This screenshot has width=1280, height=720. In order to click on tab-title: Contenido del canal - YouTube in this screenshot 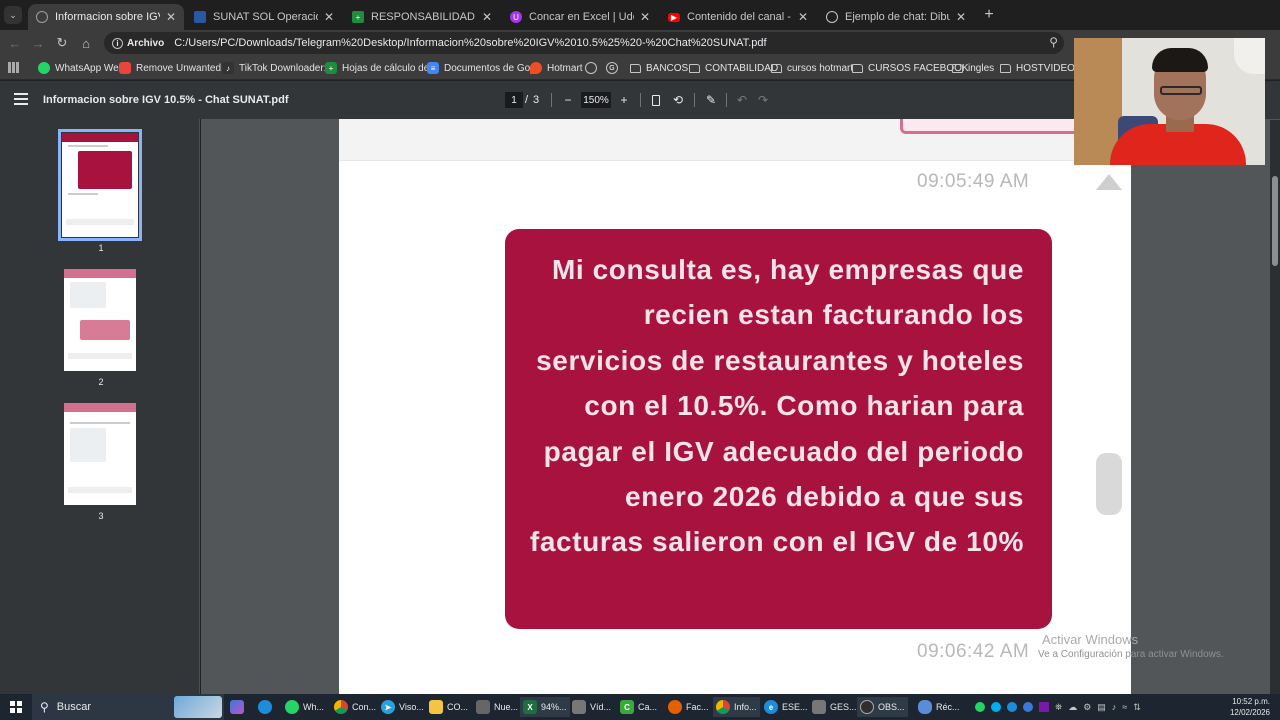, I will do `click(739, 17)`.